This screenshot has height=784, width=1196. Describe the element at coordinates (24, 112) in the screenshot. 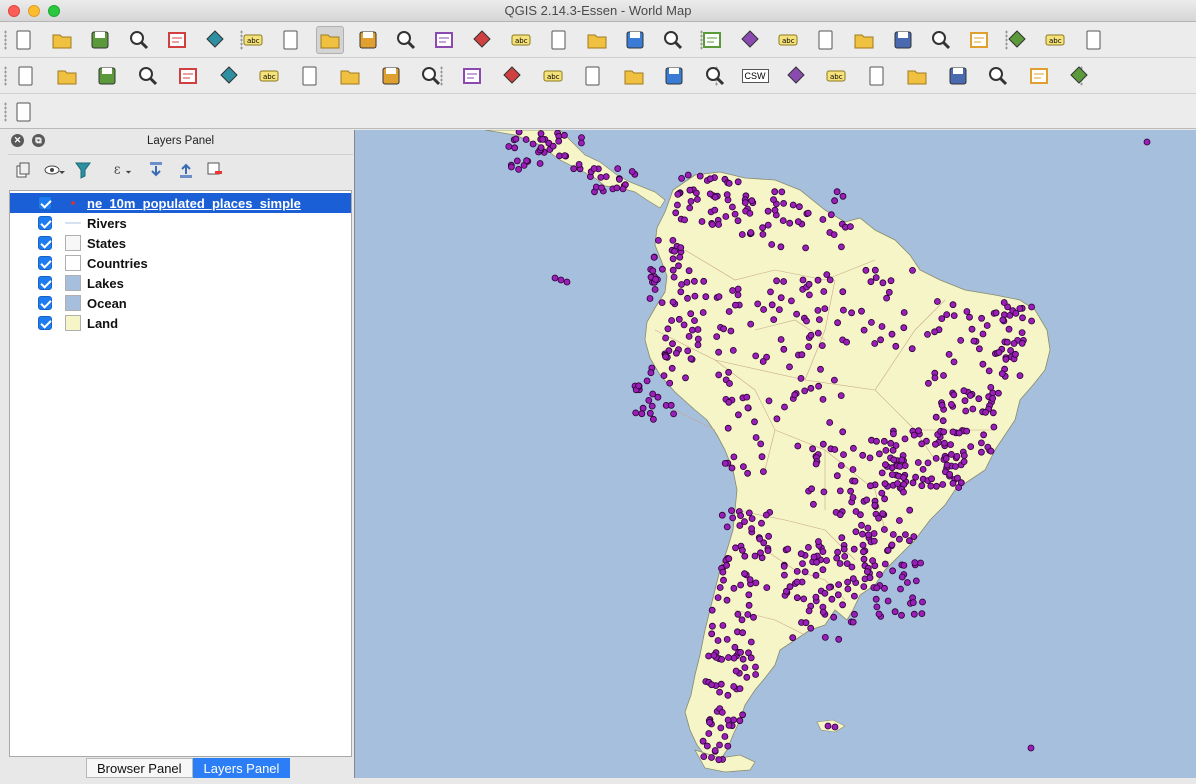

I see `digitize-icon` at that location.